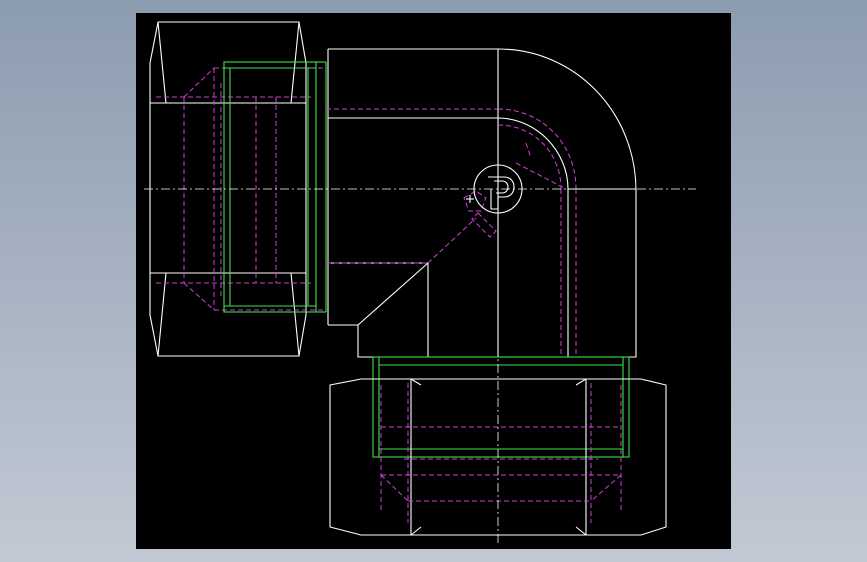 The width and height of the screenshot is (867, 562). What do you see at coordinates (494, 189) in the screenshot?
I see `parker-p-logo-icon` at bounding box center [494, 189].